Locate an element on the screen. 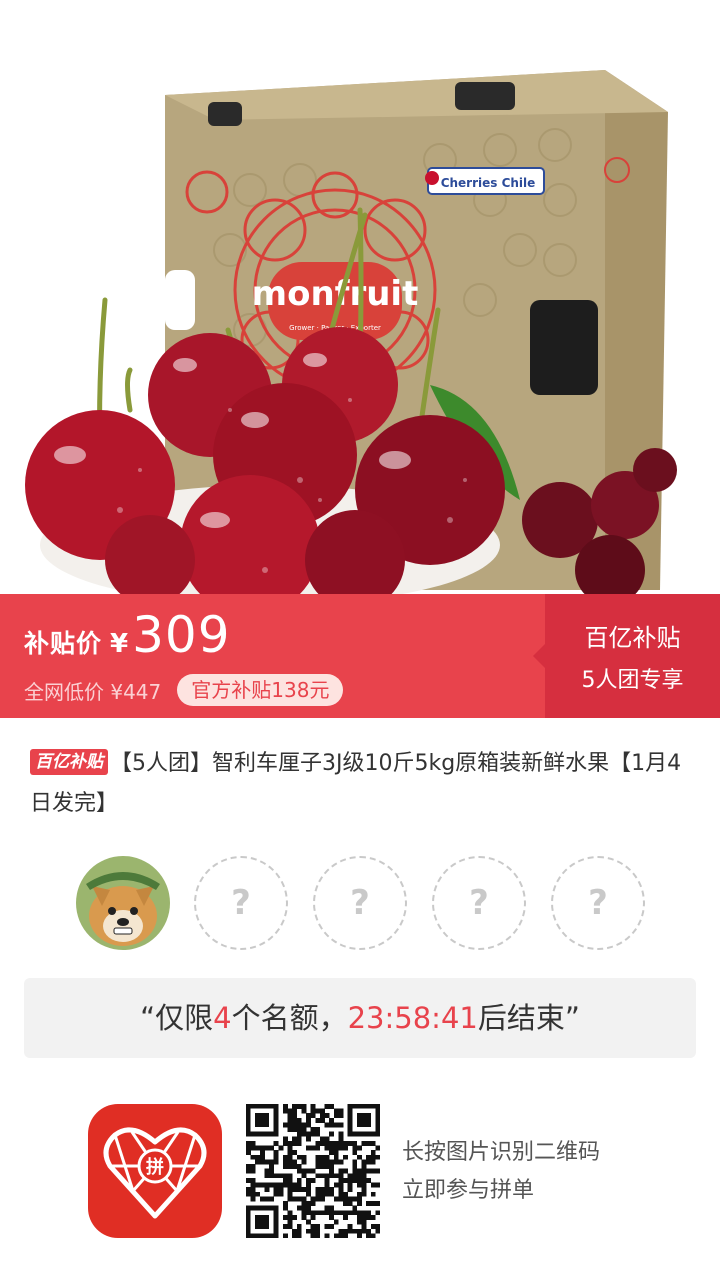 This screenshot has height=1280, width=720. member-avatar is located at coordinates (123, 903).